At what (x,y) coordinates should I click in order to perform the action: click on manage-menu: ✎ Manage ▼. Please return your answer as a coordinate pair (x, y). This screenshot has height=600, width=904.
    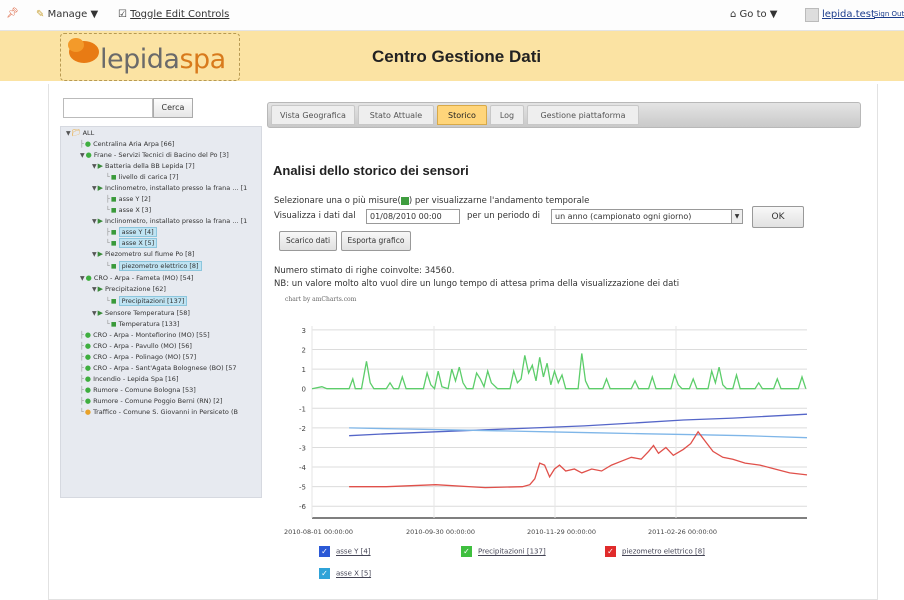
    Looking at the image, I should click on (67, 14).